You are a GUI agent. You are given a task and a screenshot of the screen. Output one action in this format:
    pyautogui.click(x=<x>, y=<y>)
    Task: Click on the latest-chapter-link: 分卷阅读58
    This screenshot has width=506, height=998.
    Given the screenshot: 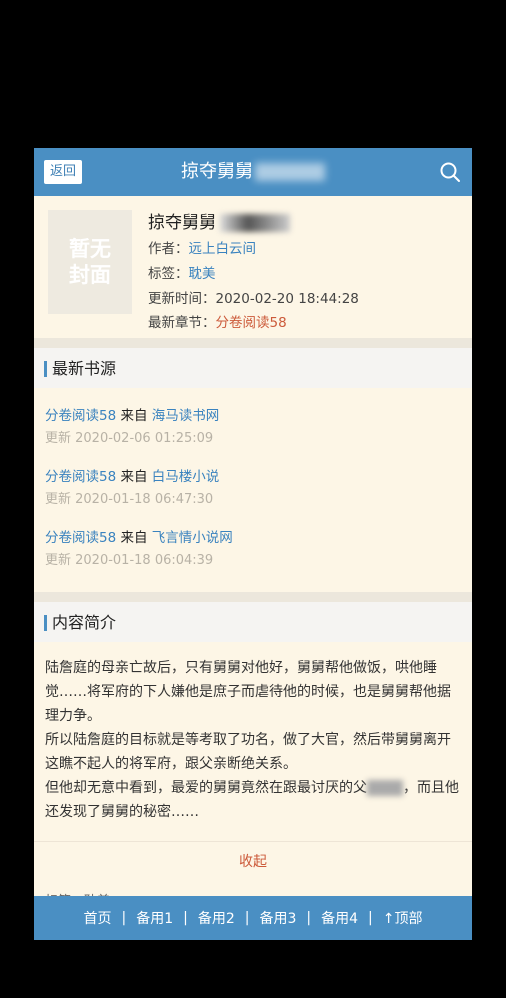 What is the action you would take?
    pyautogui.click(x=251, y=323)
    